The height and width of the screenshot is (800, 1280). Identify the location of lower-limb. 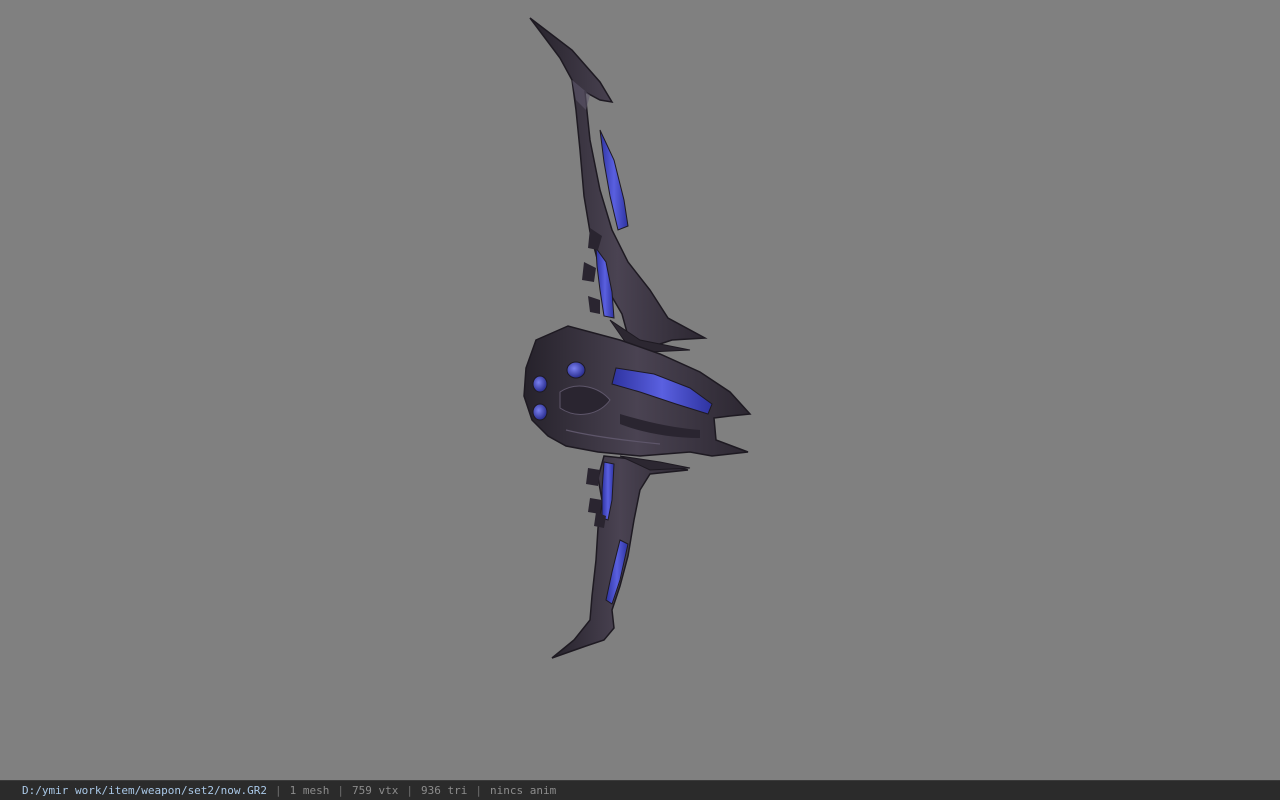
(621, 557).